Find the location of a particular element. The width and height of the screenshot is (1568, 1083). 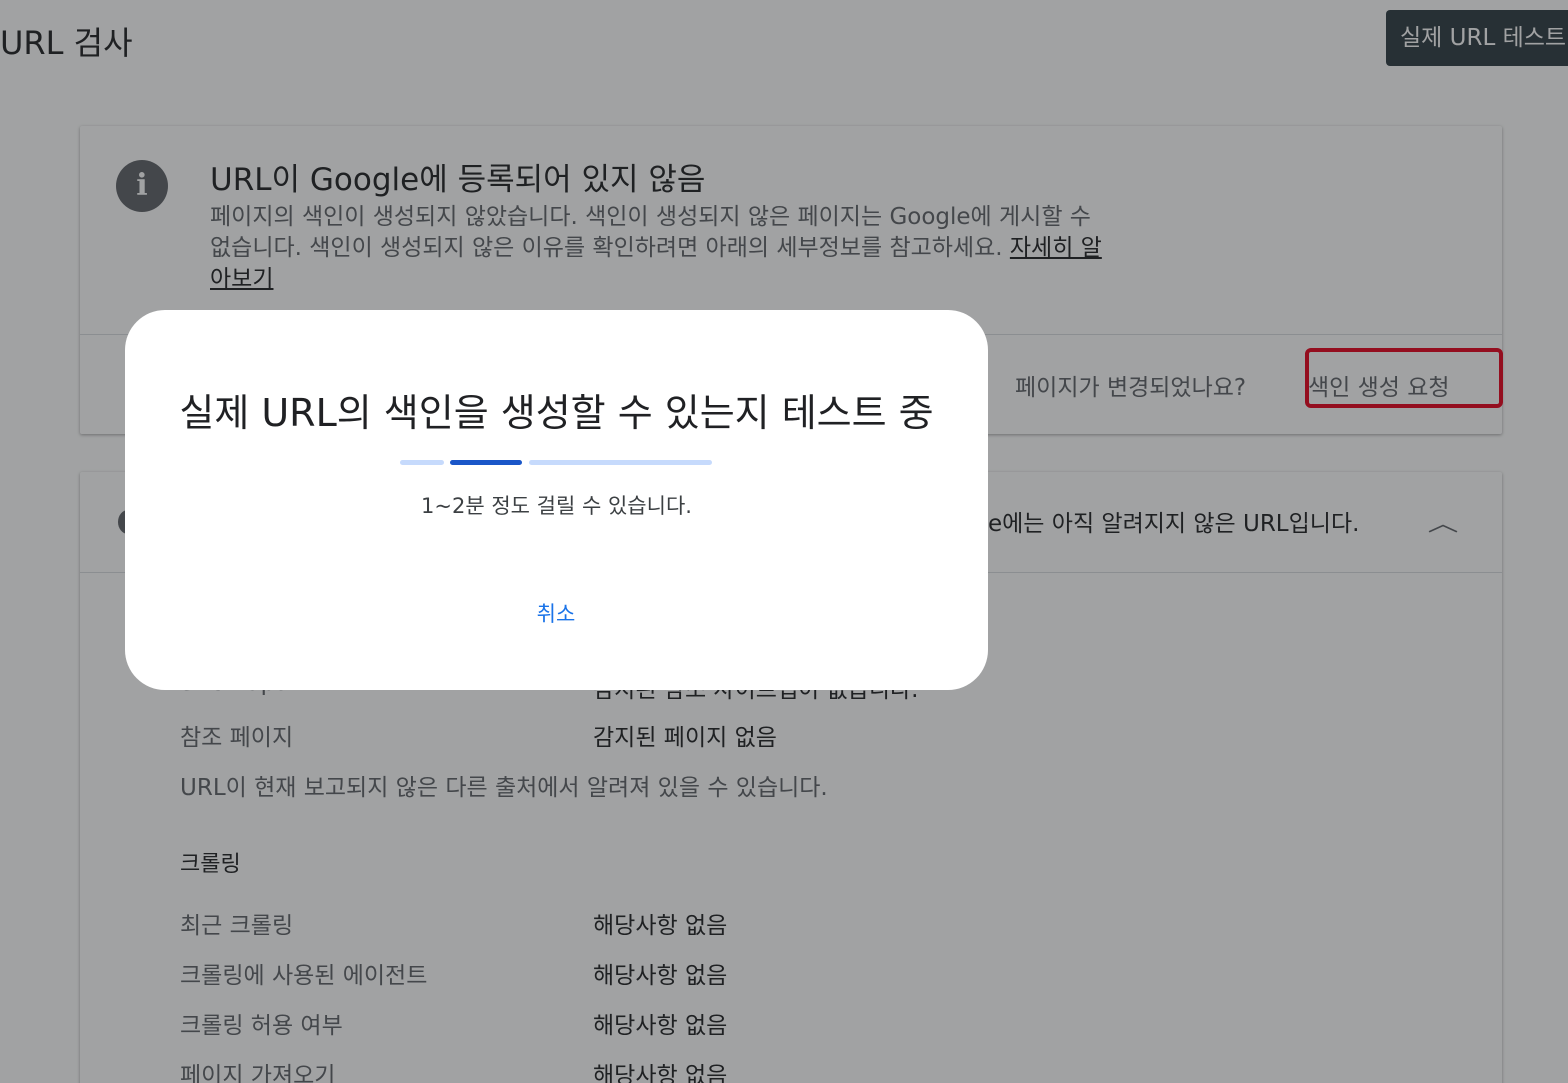

progress-active-segment is located at coordinates (486, 462).